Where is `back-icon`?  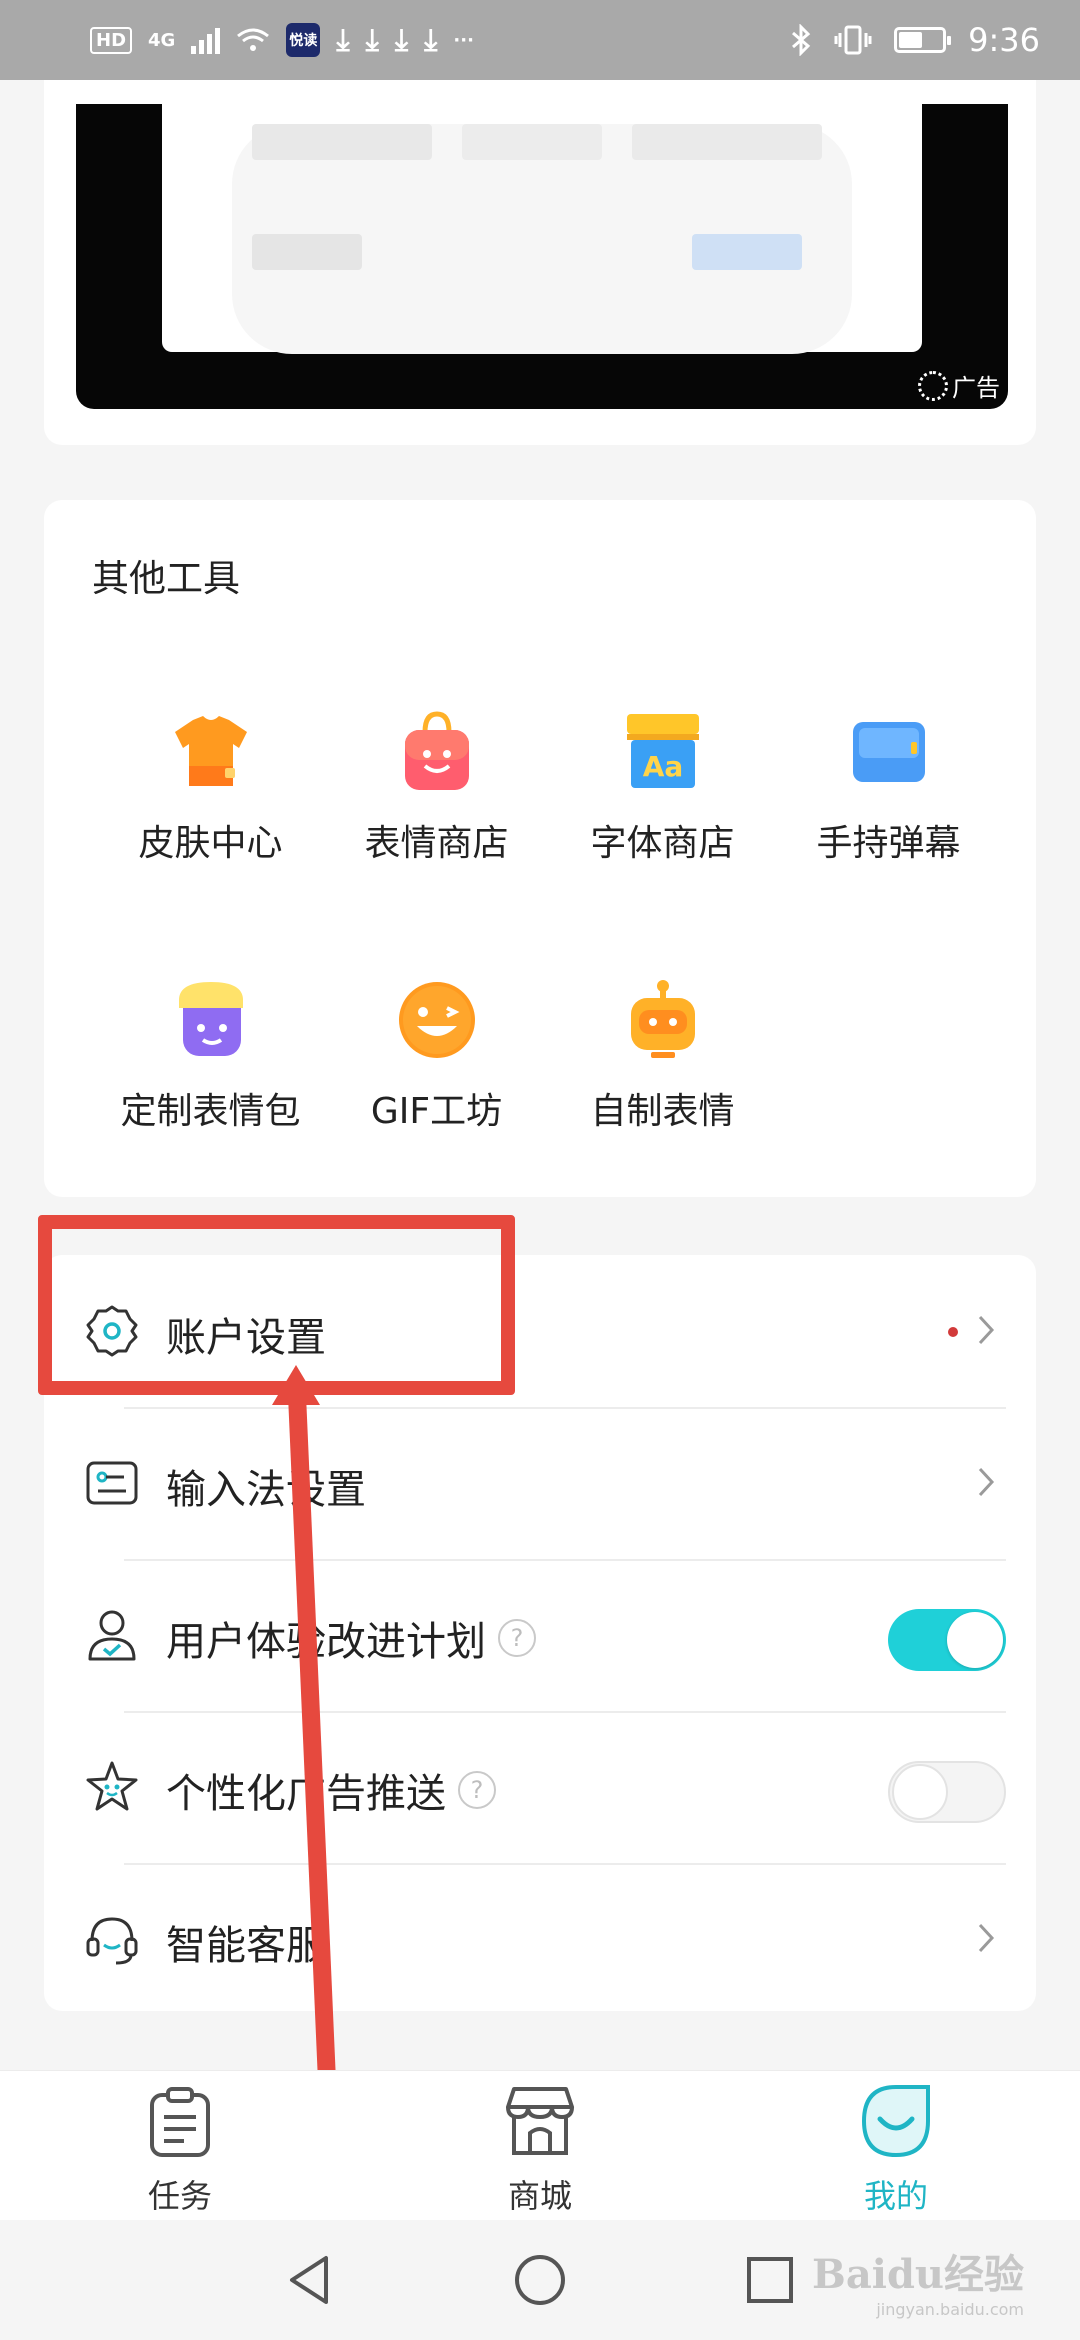 back-icon is located at coordinates (310, 2280).